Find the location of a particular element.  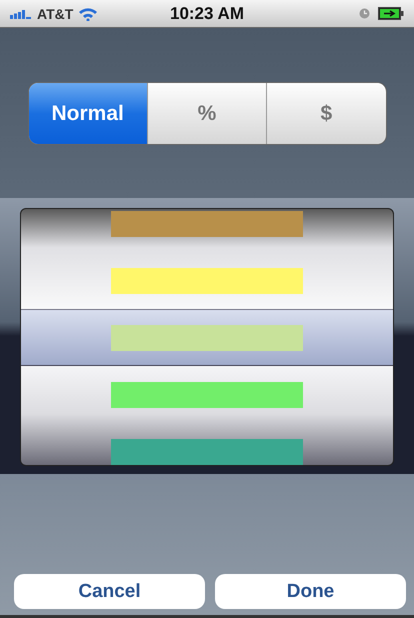

cancel-button: Cancel is located at coordinates (109, 591).